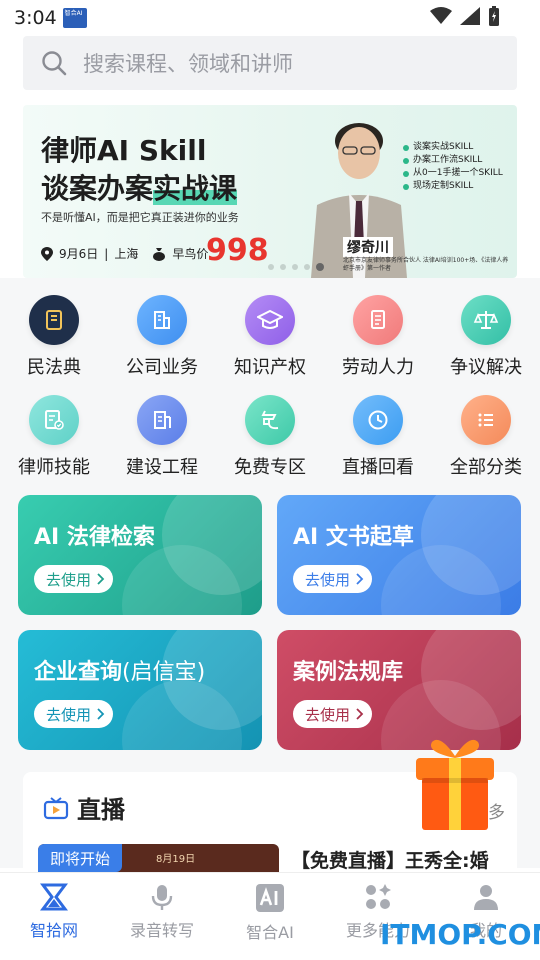 The width and height of the screenshot is (540, 960). I want to click on speaker-description: 北京市京友律师事务所合伙人 法律AI培训100+场、《法律人养虾手册》第一作者, so click(426, 264).